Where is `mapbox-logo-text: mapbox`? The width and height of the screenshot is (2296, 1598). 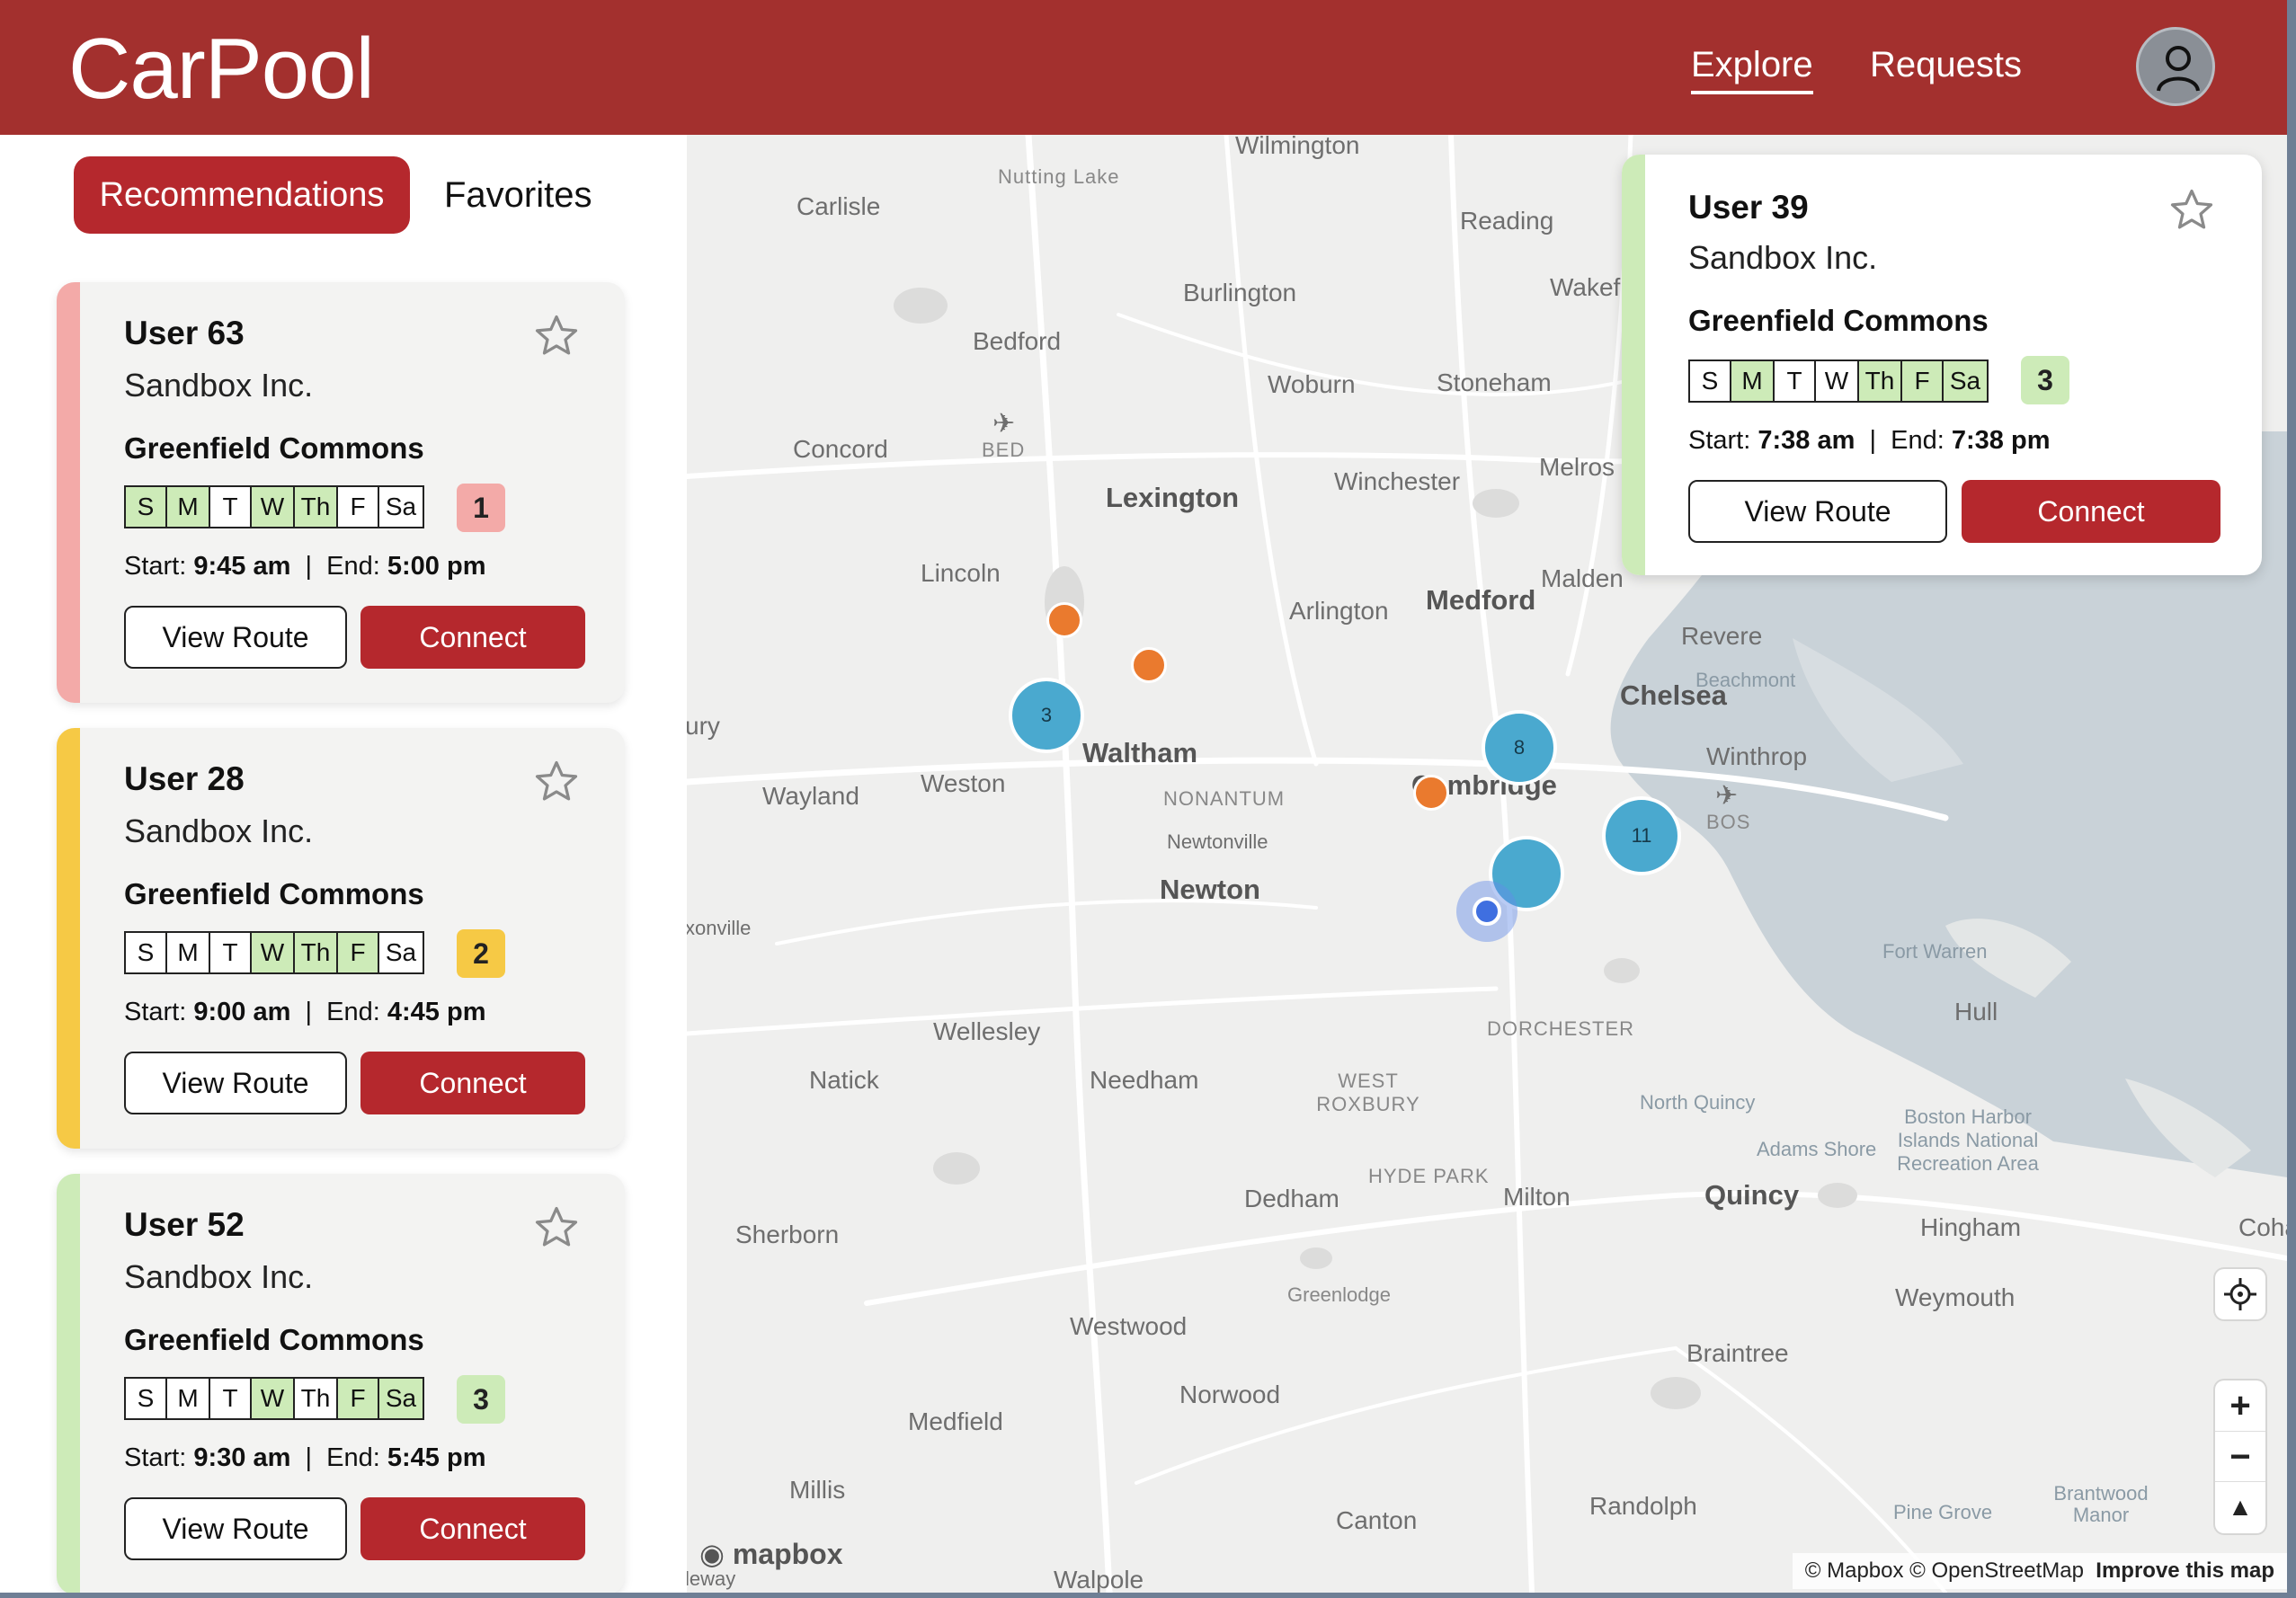 mapbox-logo-text: mapbox is located at coordinates (787, 1554).